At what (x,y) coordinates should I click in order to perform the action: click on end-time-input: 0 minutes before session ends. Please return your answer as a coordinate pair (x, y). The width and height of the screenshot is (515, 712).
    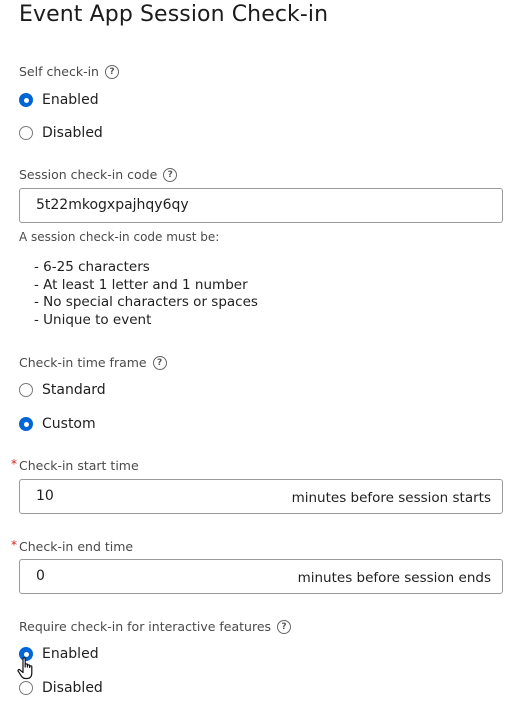
    Looking at the image, I should click on (261, 576).